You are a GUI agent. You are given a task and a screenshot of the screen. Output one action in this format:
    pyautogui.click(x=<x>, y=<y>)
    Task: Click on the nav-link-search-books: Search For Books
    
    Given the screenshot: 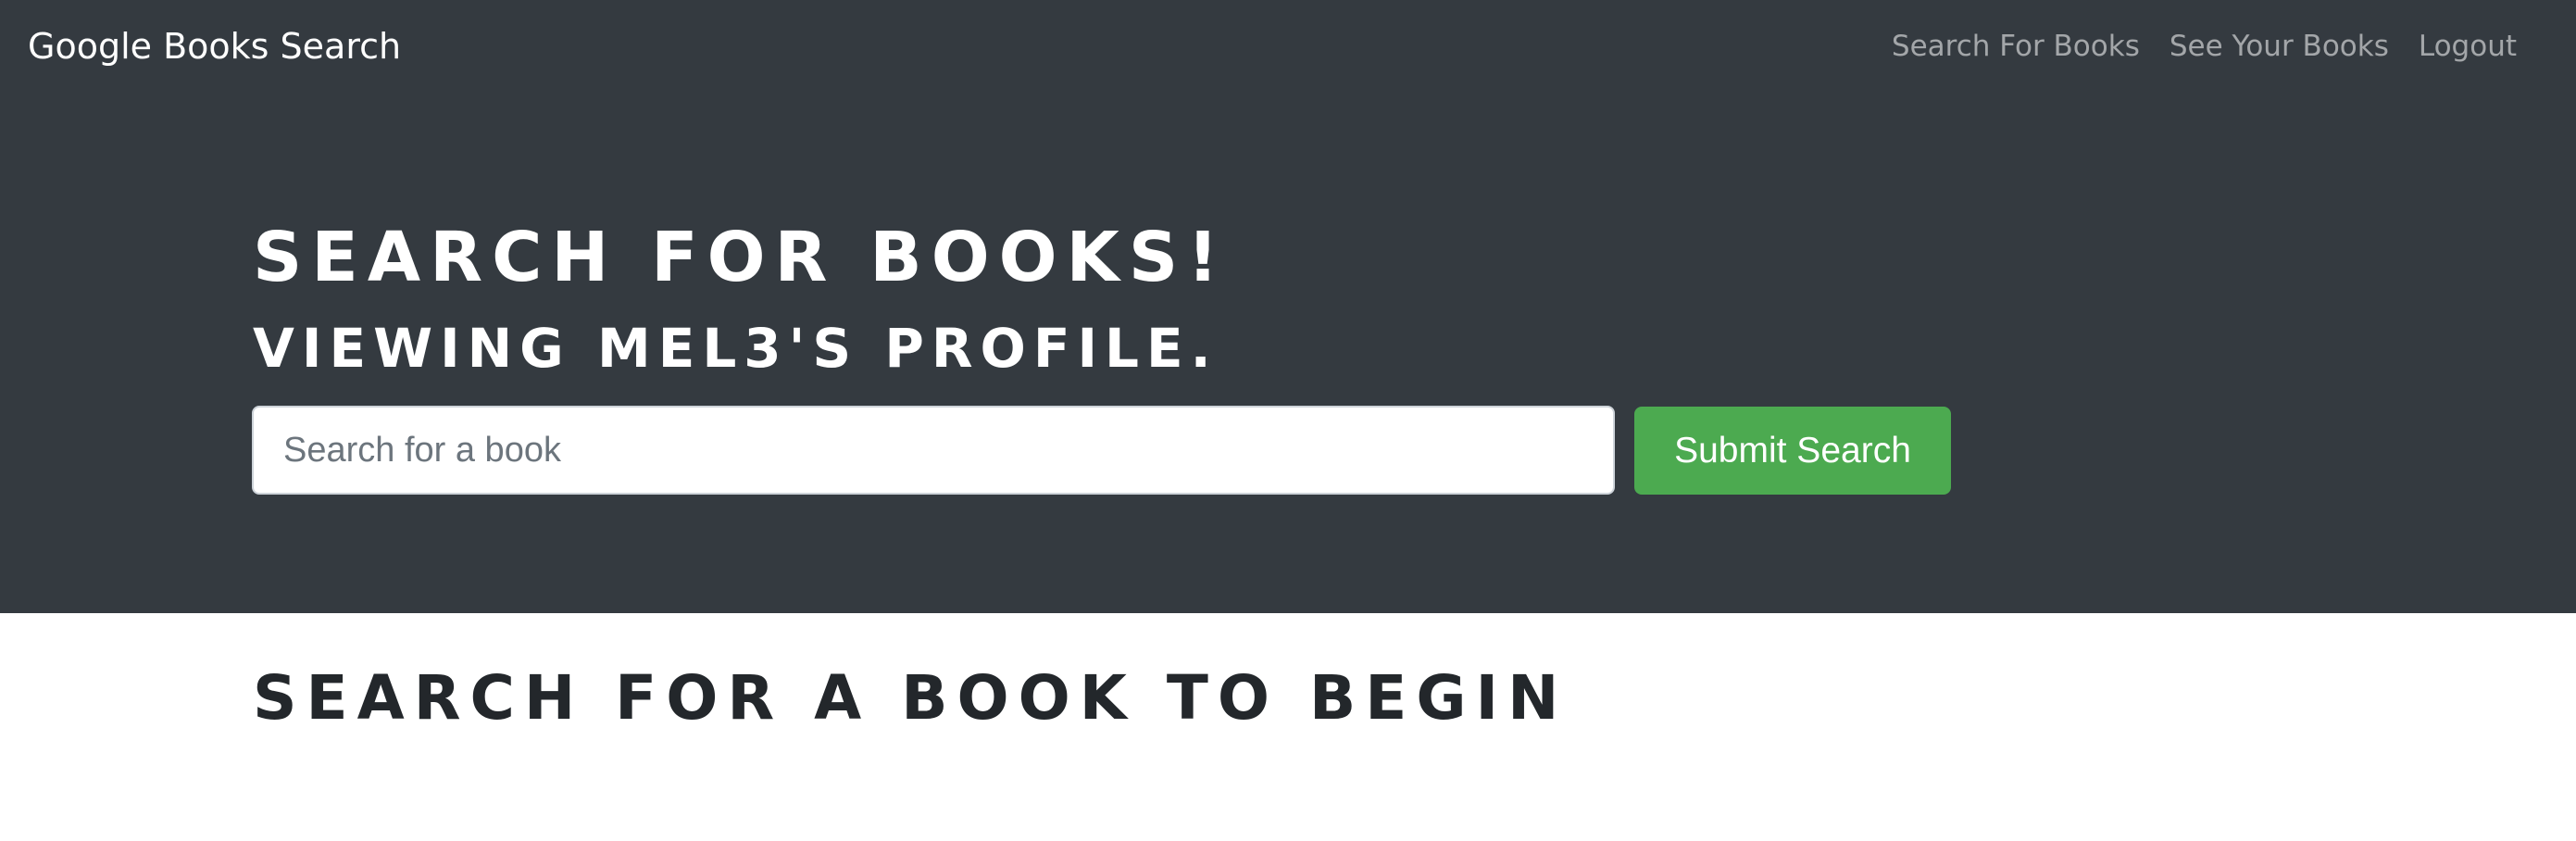 What is the action you would take?
    pyautogui.click(x=2016, y=46)
    